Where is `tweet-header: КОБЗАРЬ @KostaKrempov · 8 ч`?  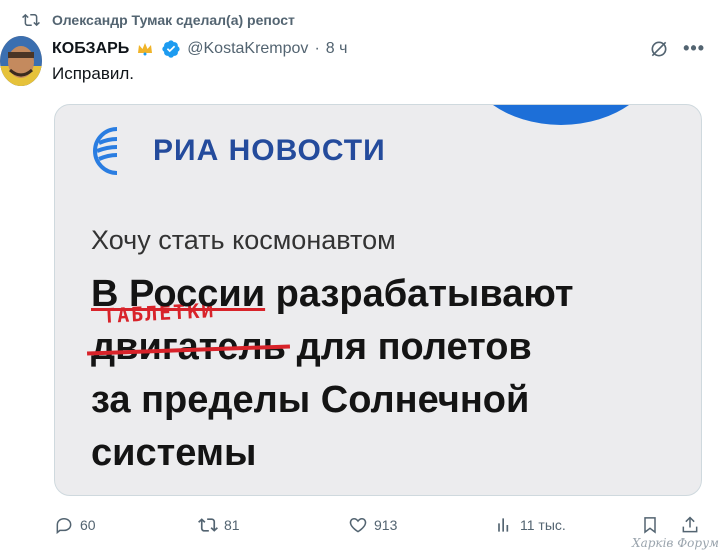 tweet-header: КОБЗАРЬ @KostaKrempov · 8 ч is located at coordinates (199, 49).